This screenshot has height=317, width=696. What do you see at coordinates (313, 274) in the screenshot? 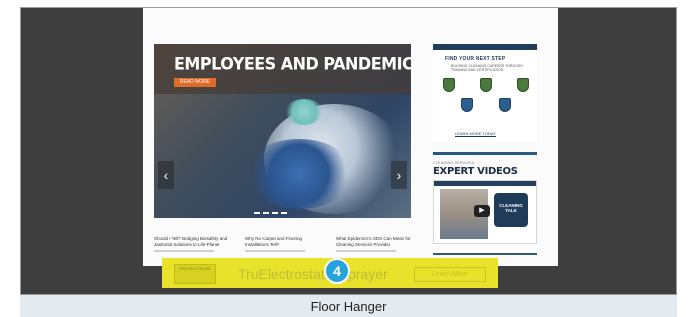
I see `banner-product-text: TruElectrostatic Sprayer` at bounding box center [313, 274].